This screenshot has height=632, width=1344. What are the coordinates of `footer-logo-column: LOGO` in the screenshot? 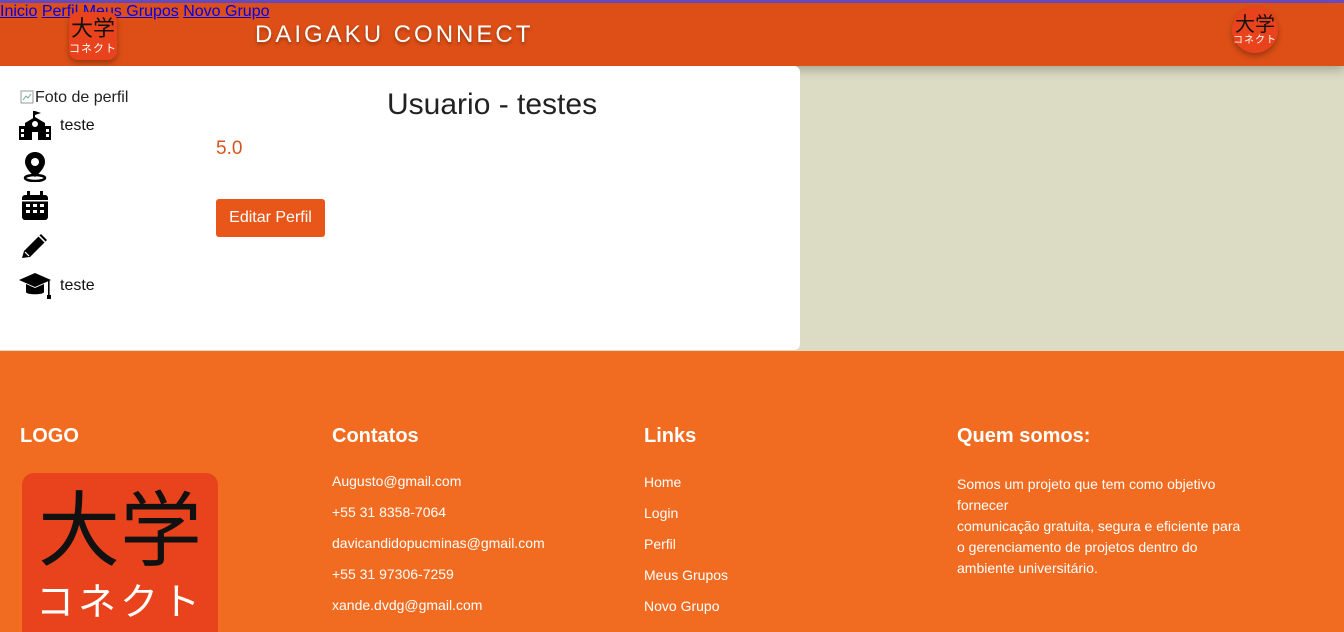 It's located at (49, 436).